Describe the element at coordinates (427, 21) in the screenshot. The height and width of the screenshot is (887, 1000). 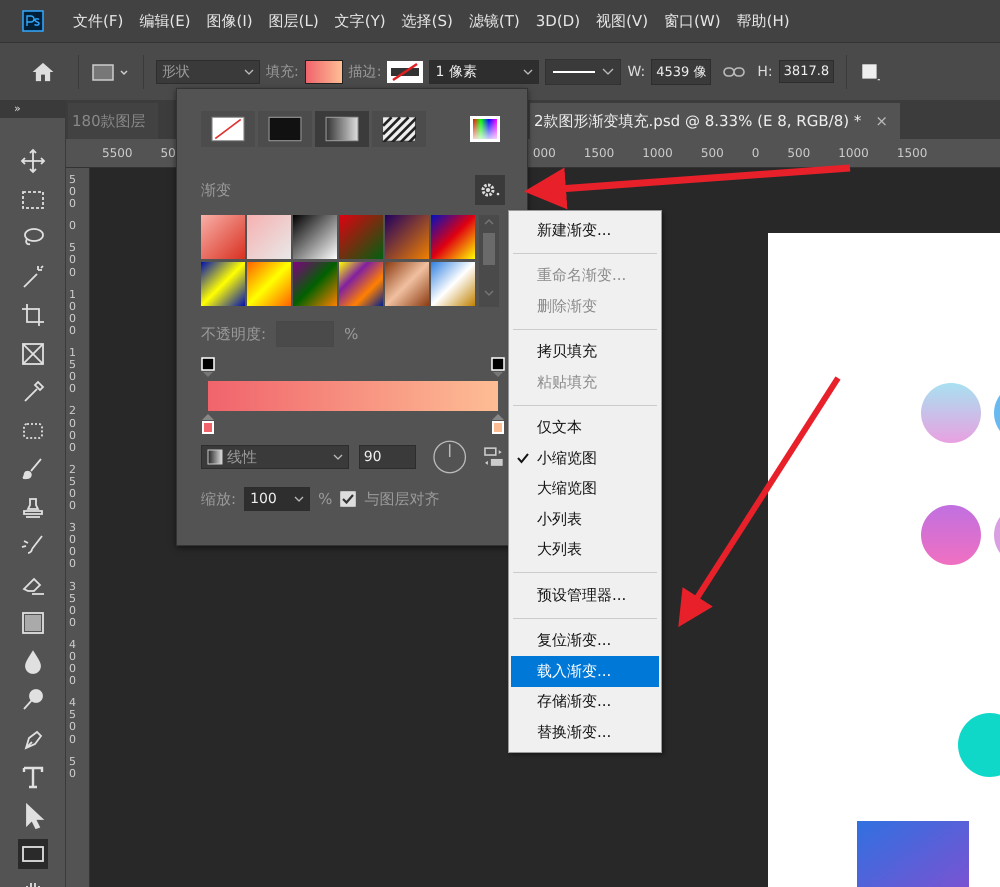
I see `menu-item: 选择(S)` at that location.